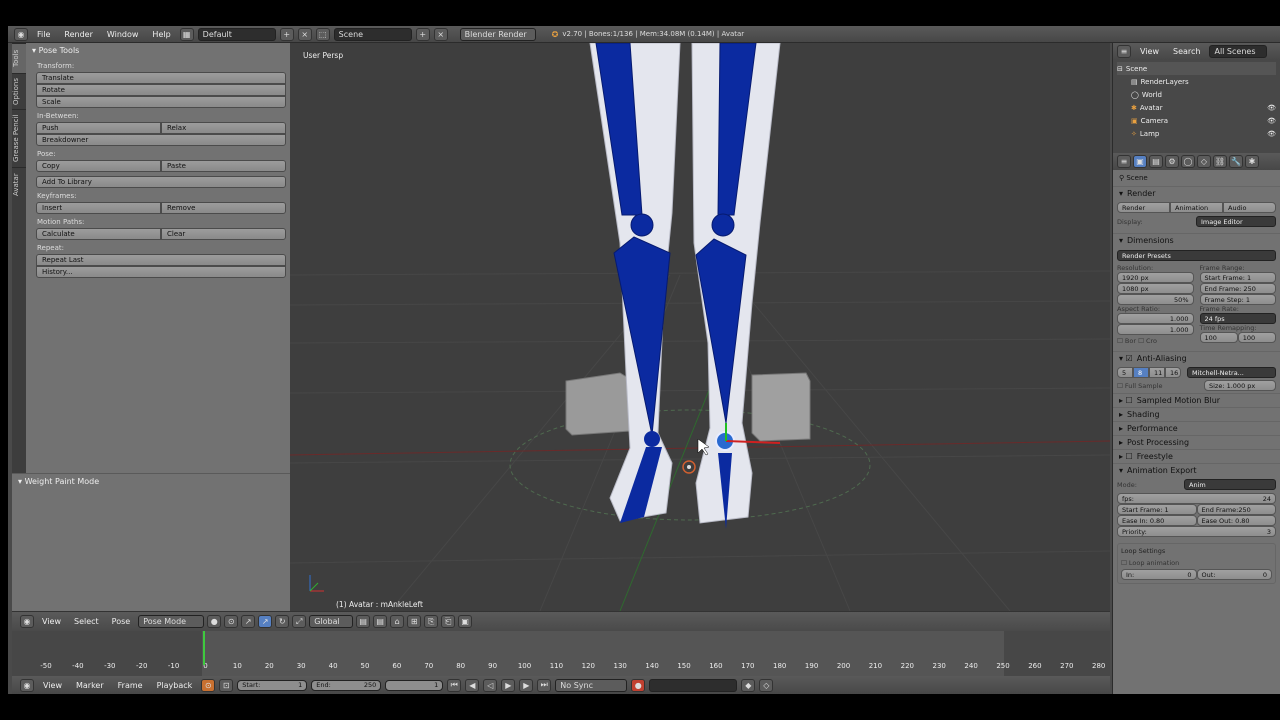 The width and height of the screenshot is (1280, 720). I want to click on paste-pose-icon: ⎗, so click(448, 621).